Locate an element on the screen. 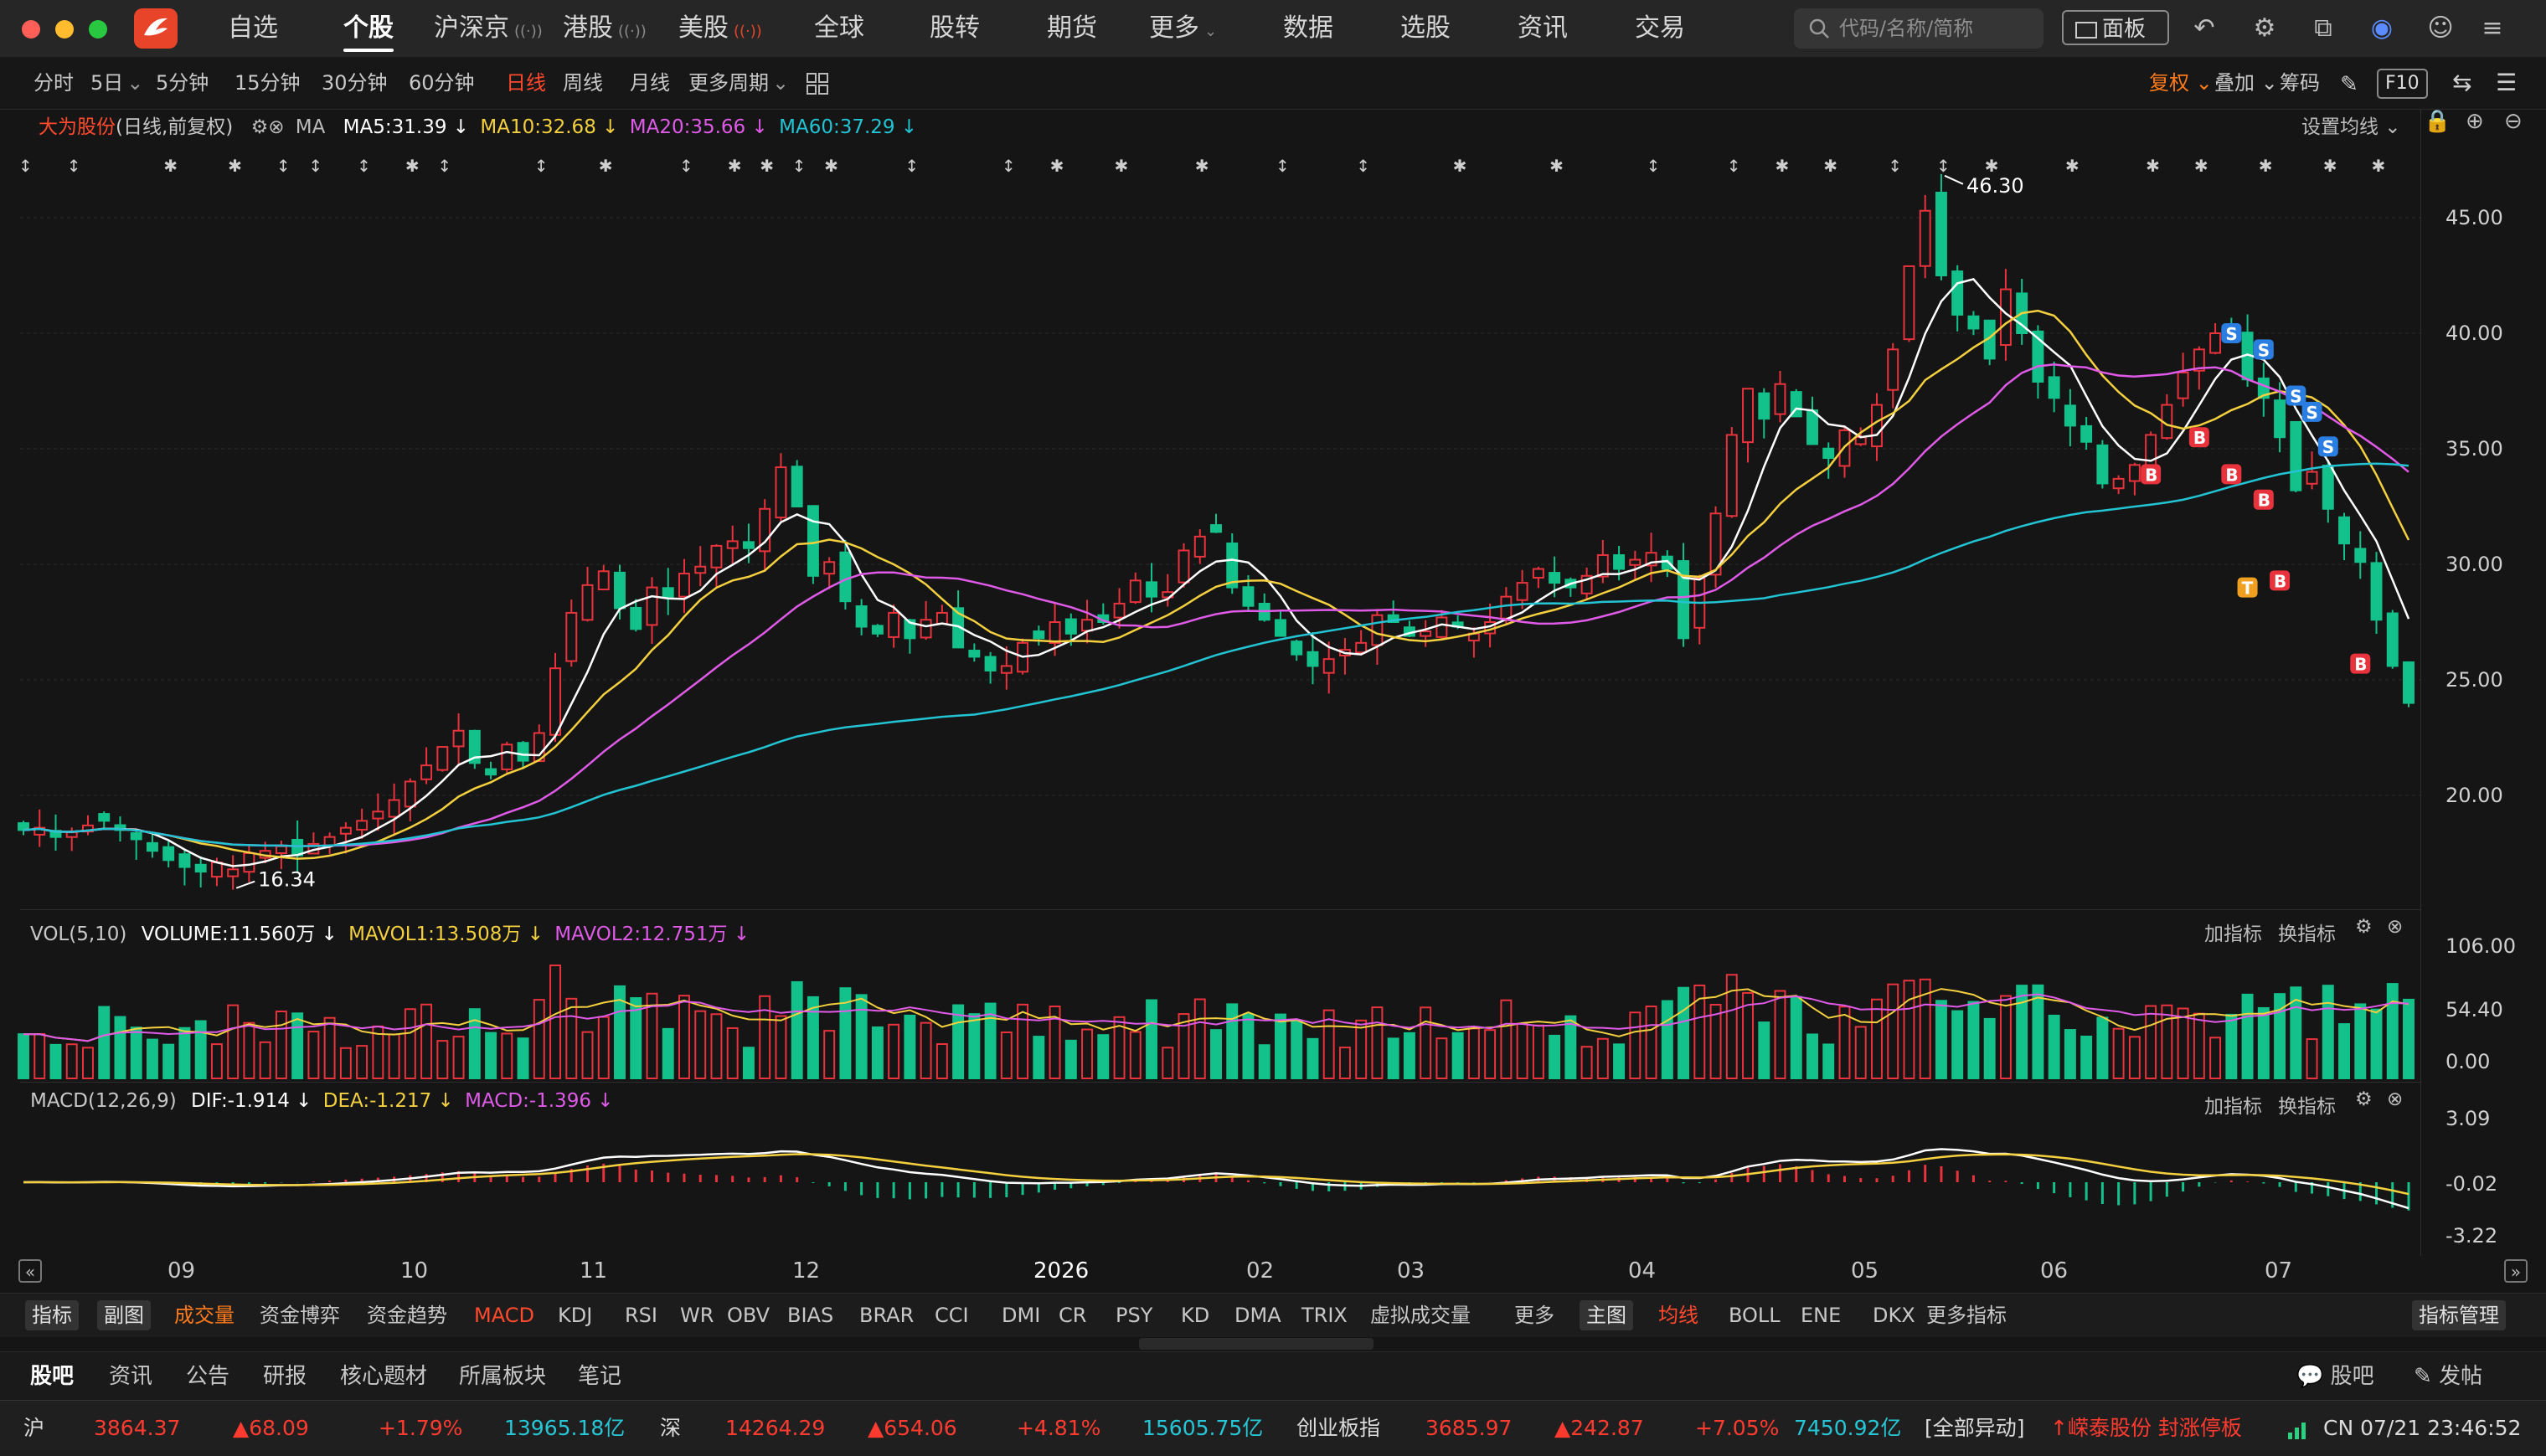 This screenshot has height=1456, width=2546. x-axis-label: 12 is located at coordinates (806, 1271).